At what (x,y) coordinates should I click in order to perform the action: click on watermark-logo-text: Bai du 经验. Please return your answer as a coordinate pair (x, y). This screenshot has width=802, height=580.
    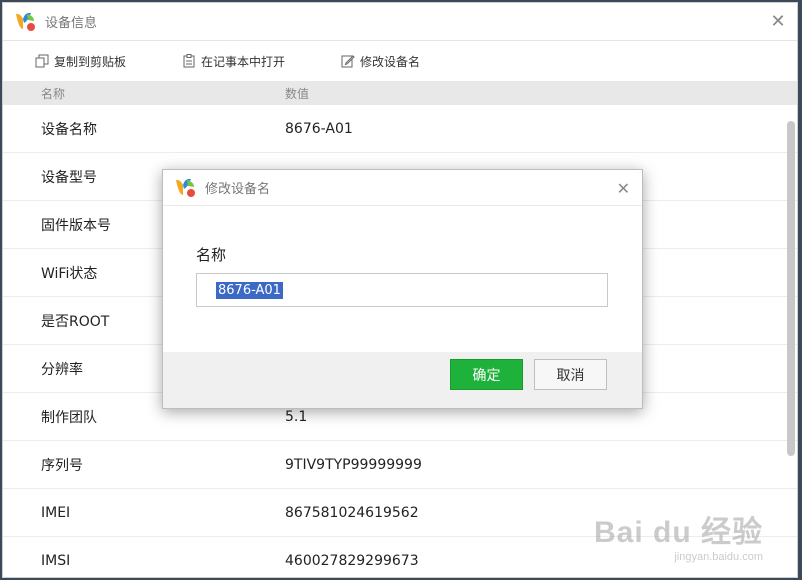
    Looking at the image, I should click on (678, 532).